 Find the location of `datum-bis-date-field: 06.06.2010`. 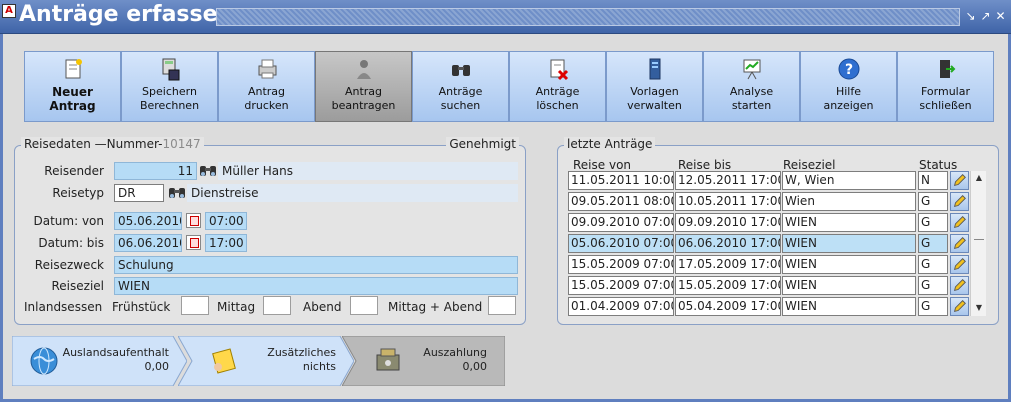

datum-bis-date-field: 06.06.2010 is located at coordinates (148, 243).